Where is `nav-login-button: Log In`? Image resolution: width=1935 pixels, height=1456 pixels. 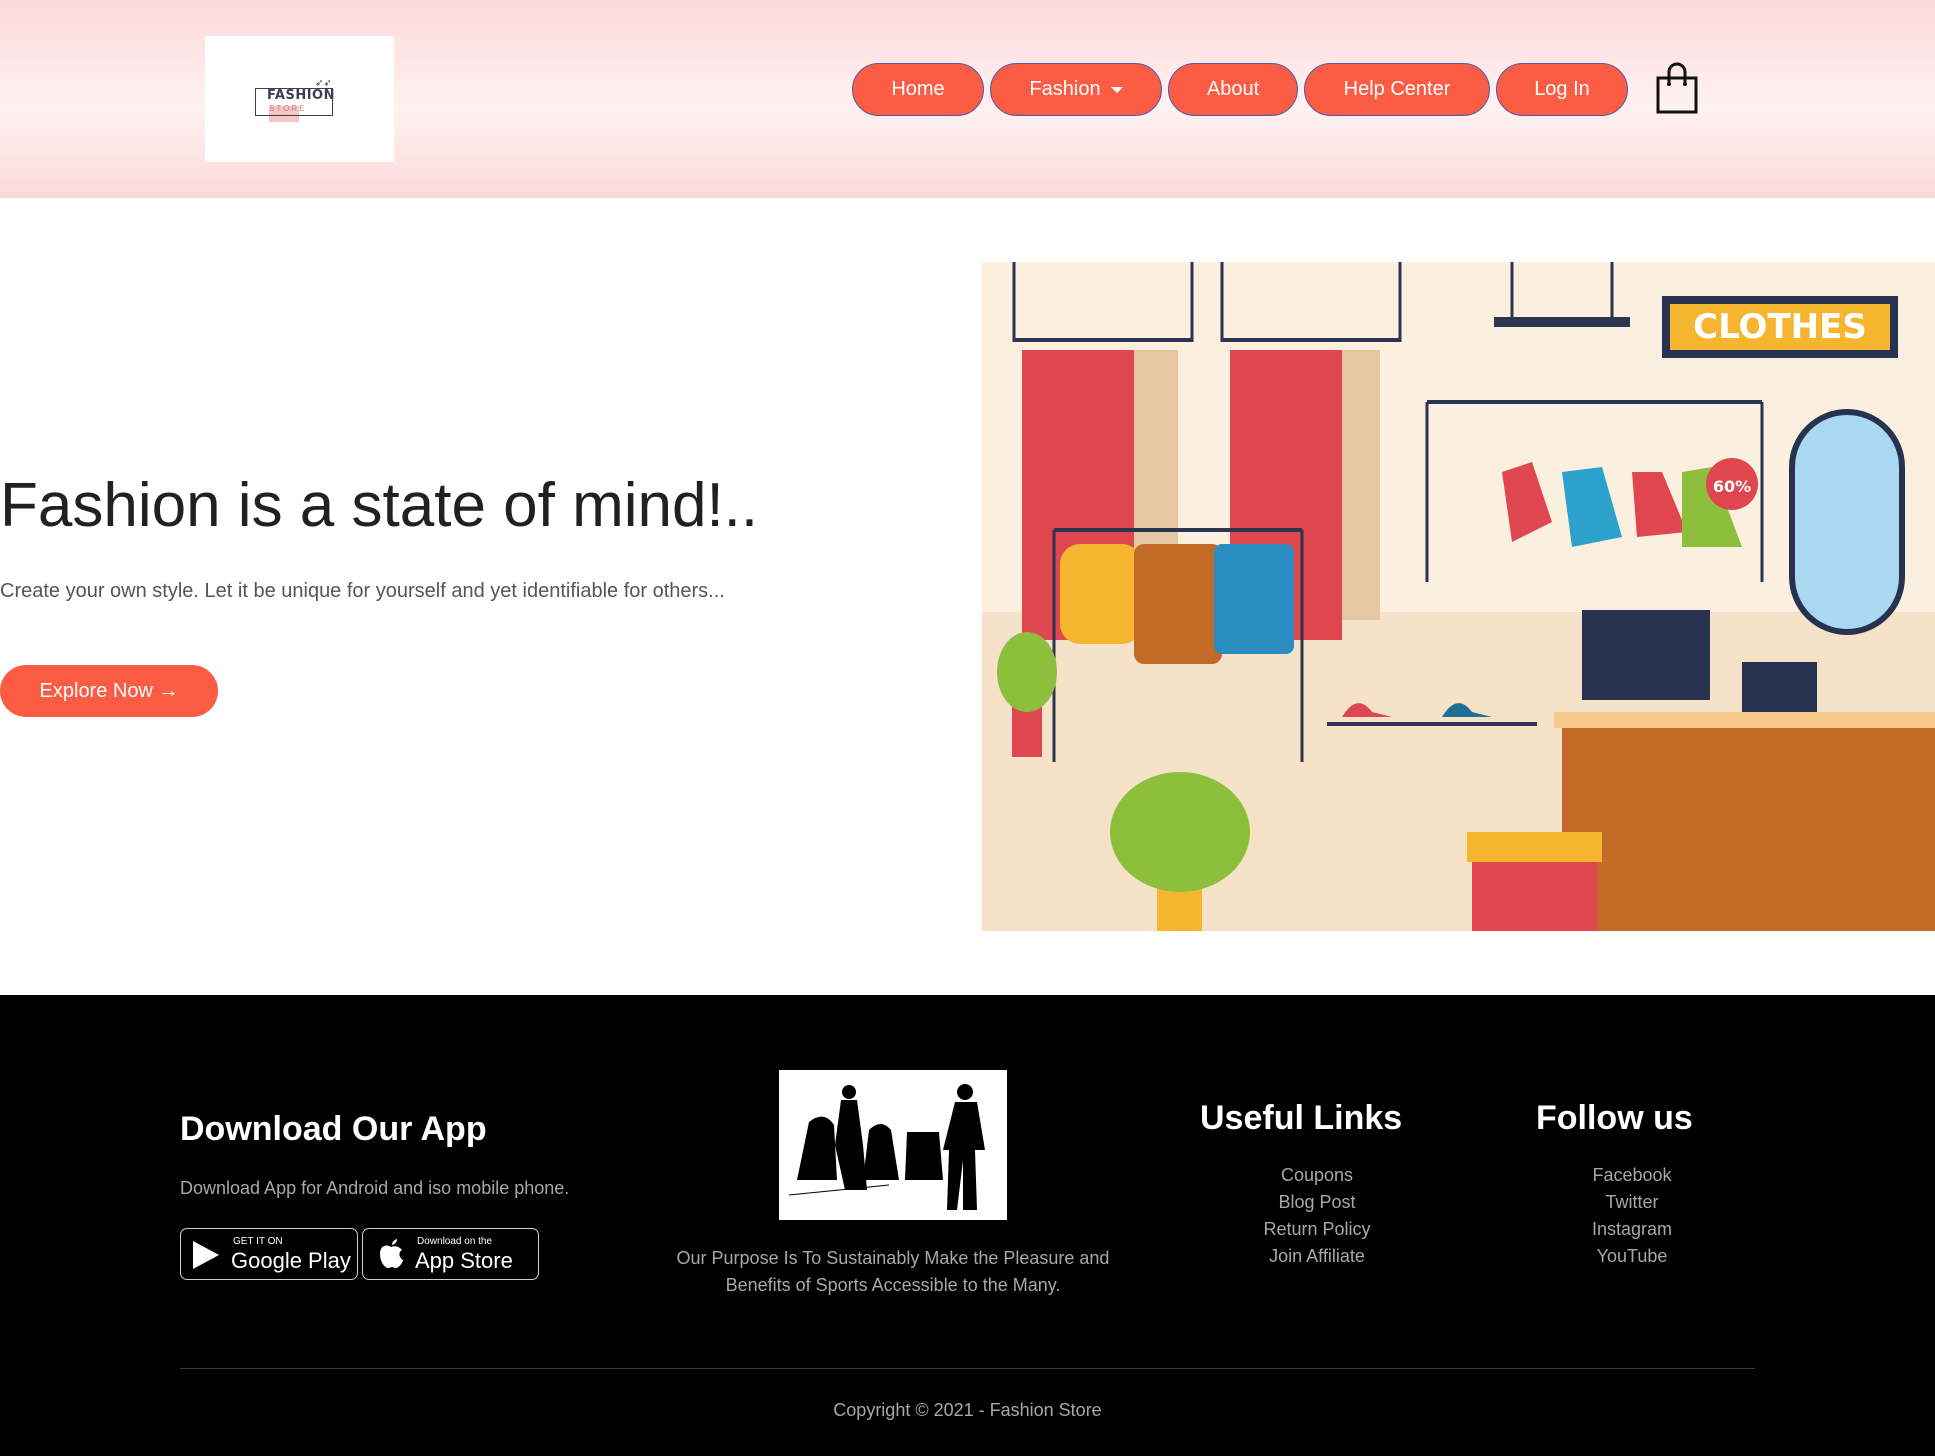
nav-login-button: Log In is located at coordinates (1562, 89).